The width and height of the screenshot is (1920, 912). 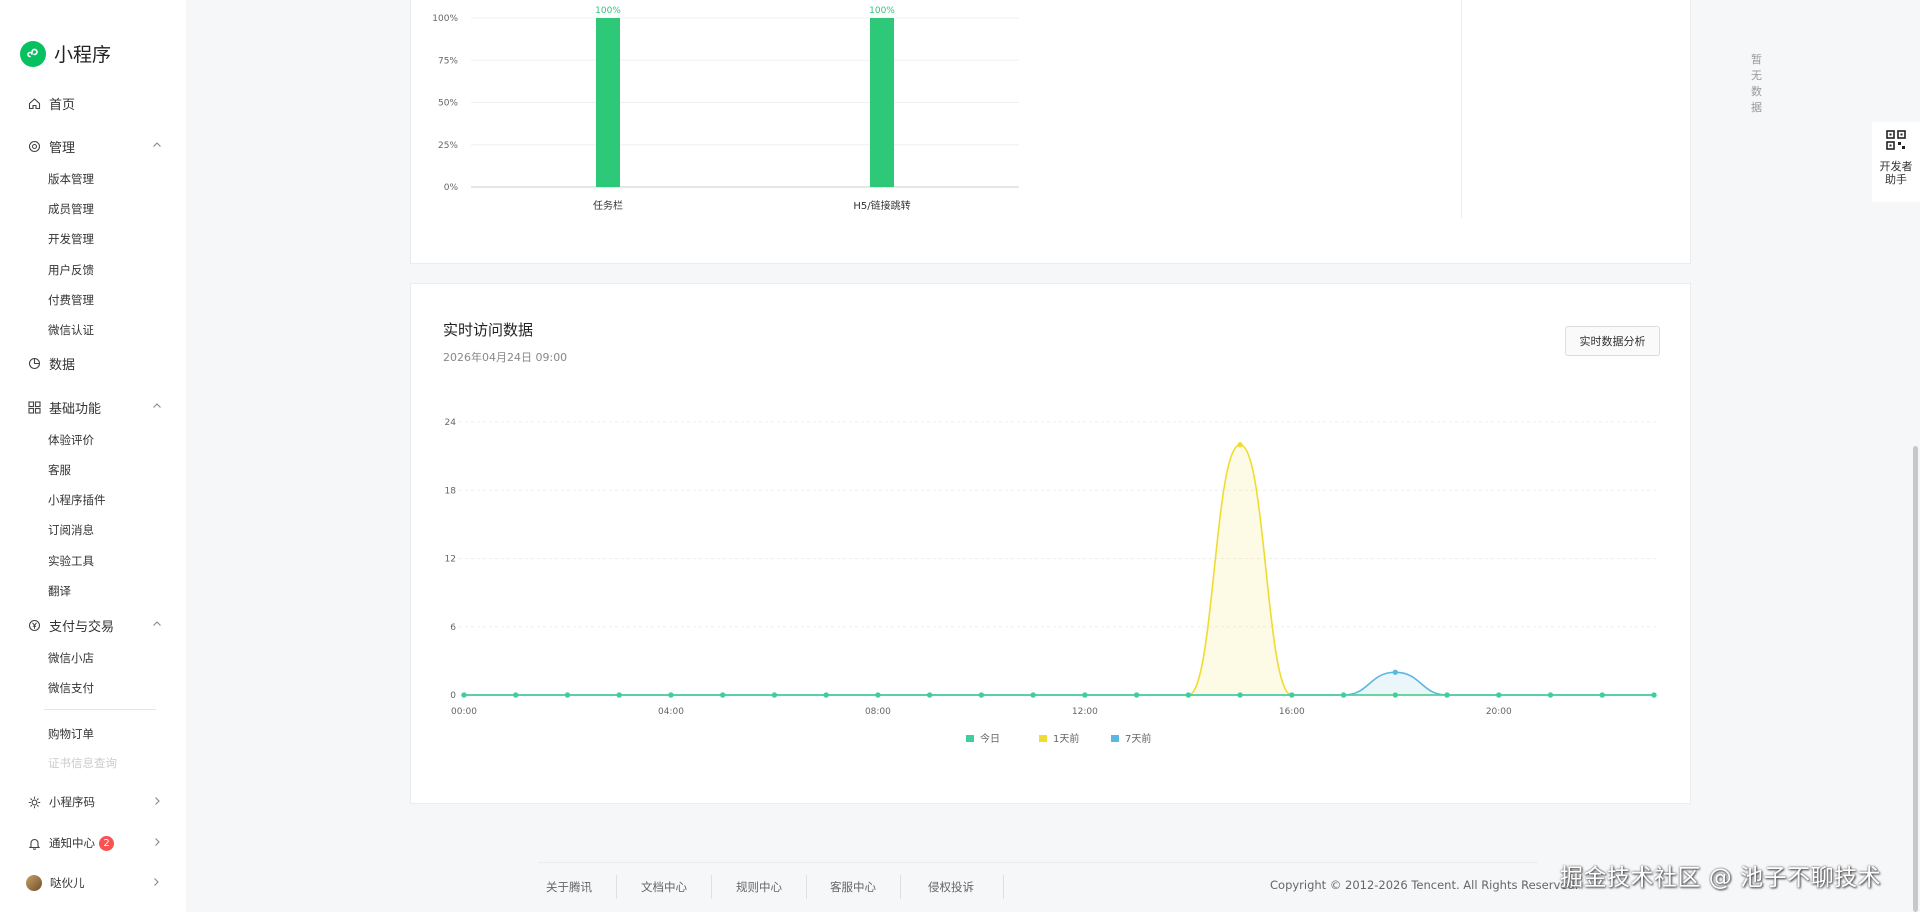 What do you see at coordinates (82, 763) in the screenshot?
I see `sidebar-item-faded: 证书信息查询` at bounding box center [82, 763].